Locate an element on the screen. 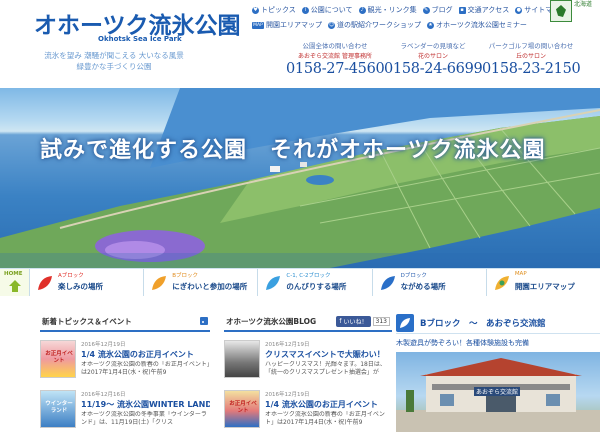 The width and height of the screenshot is (600, 433). facebook-icon: f is located at coordinates (340, 321).